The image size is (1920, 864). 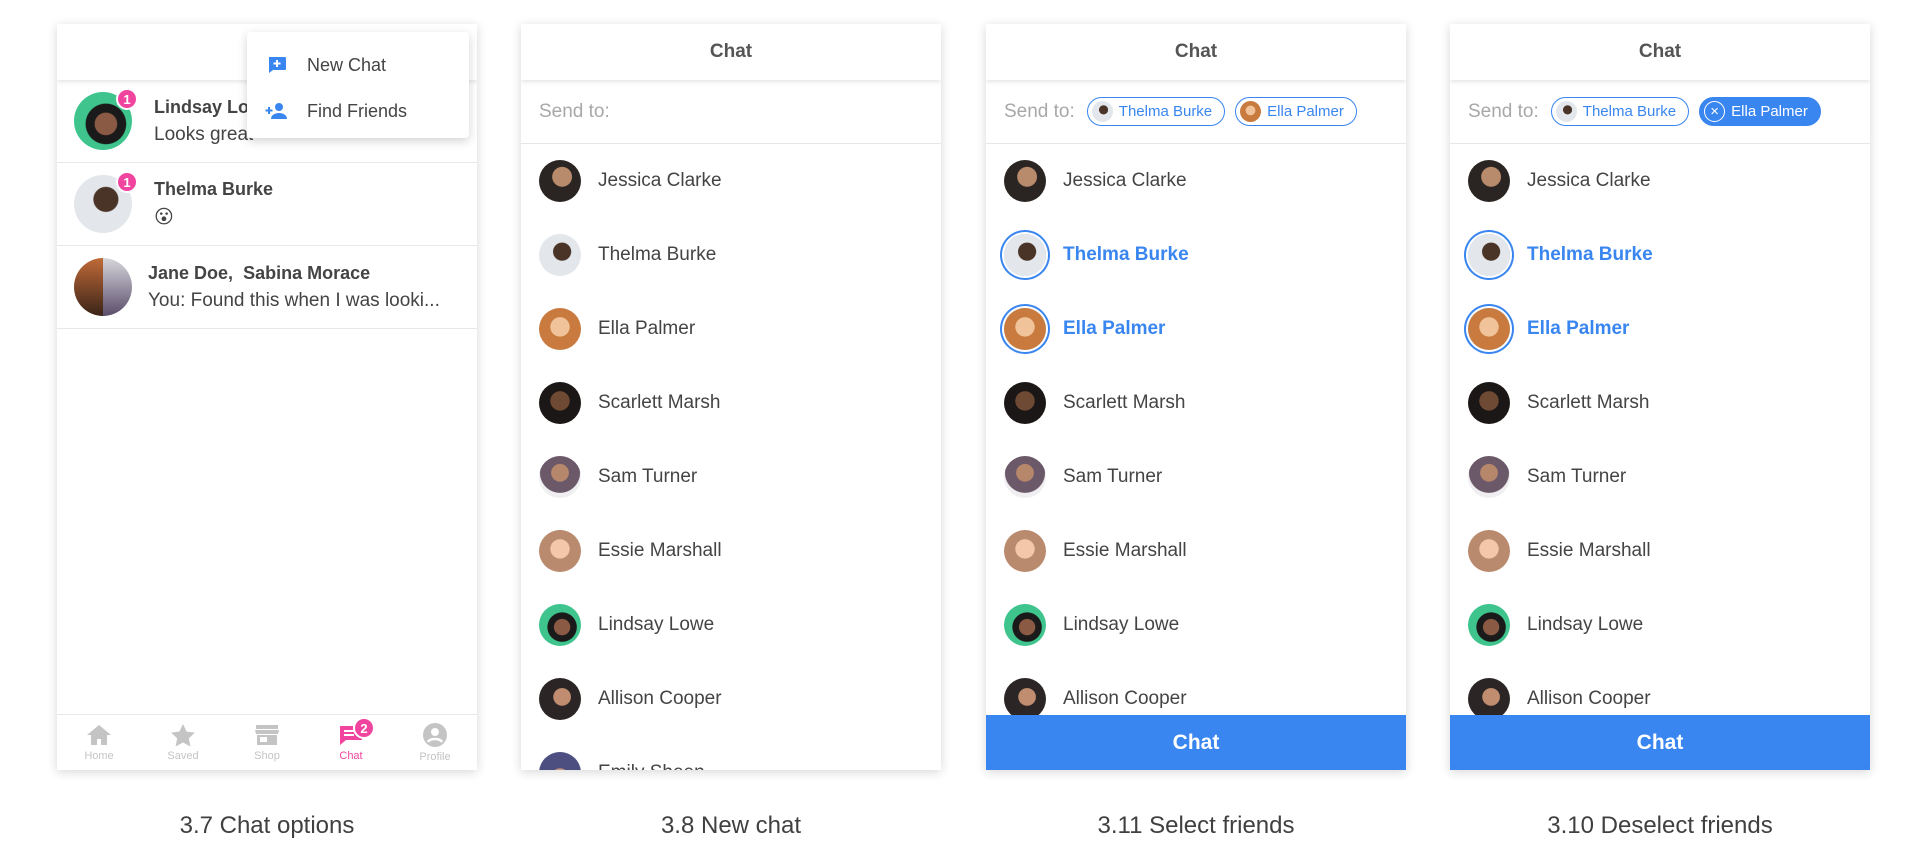 I want to click on tab-chat: Chat 2, so click(x=351, y=742).